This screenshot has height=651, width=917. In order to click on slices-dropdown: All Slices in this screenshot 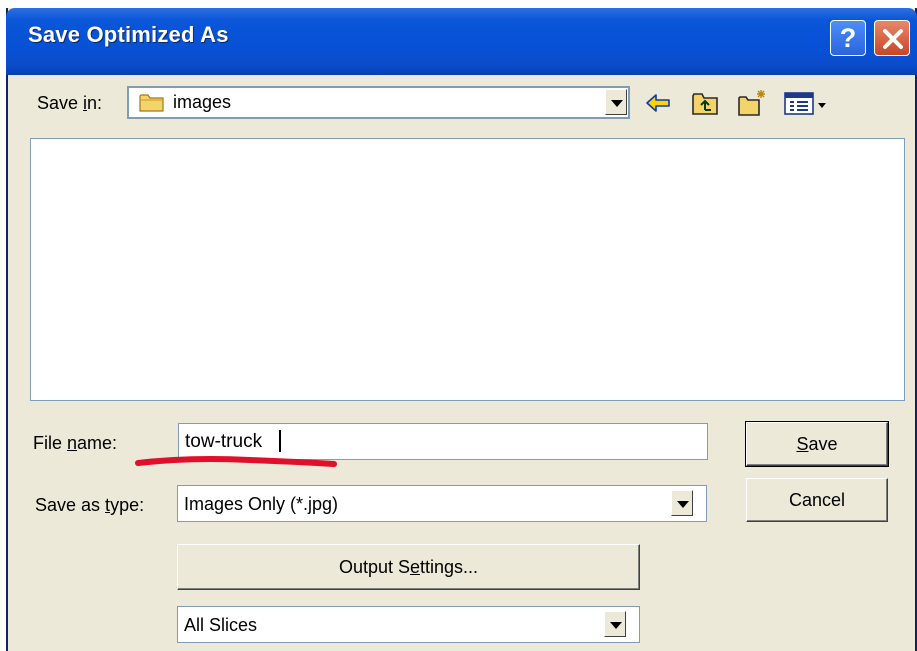, I will do `click(408, 624)`.